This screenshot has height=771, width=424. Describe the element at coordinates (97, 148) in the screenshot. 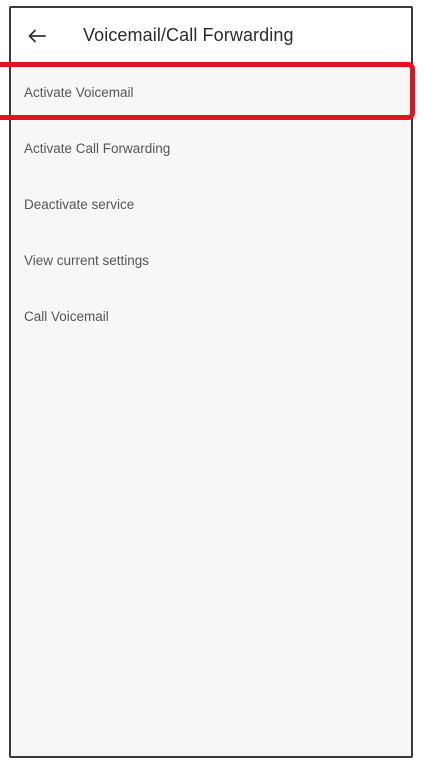

I see `menu-item-label: Activate Call Forwarding` at that location.